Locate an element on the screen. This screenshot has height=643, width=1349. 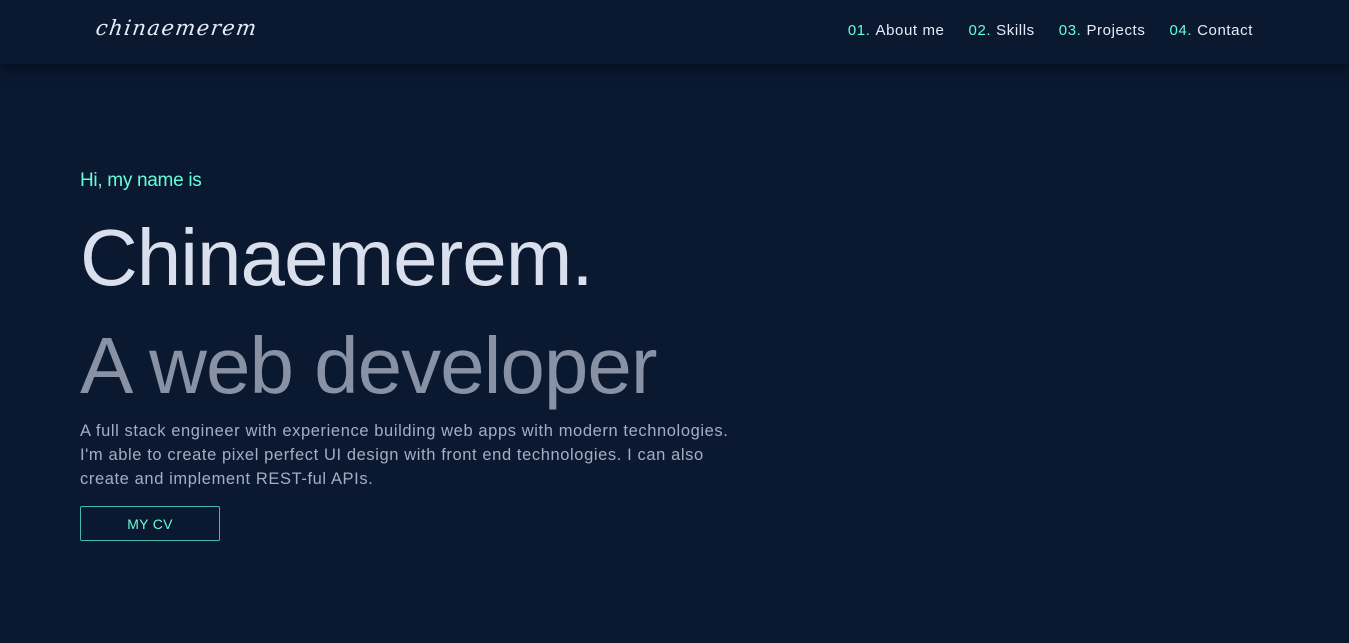
nav-label: About me is located at coordinates (910, 30).